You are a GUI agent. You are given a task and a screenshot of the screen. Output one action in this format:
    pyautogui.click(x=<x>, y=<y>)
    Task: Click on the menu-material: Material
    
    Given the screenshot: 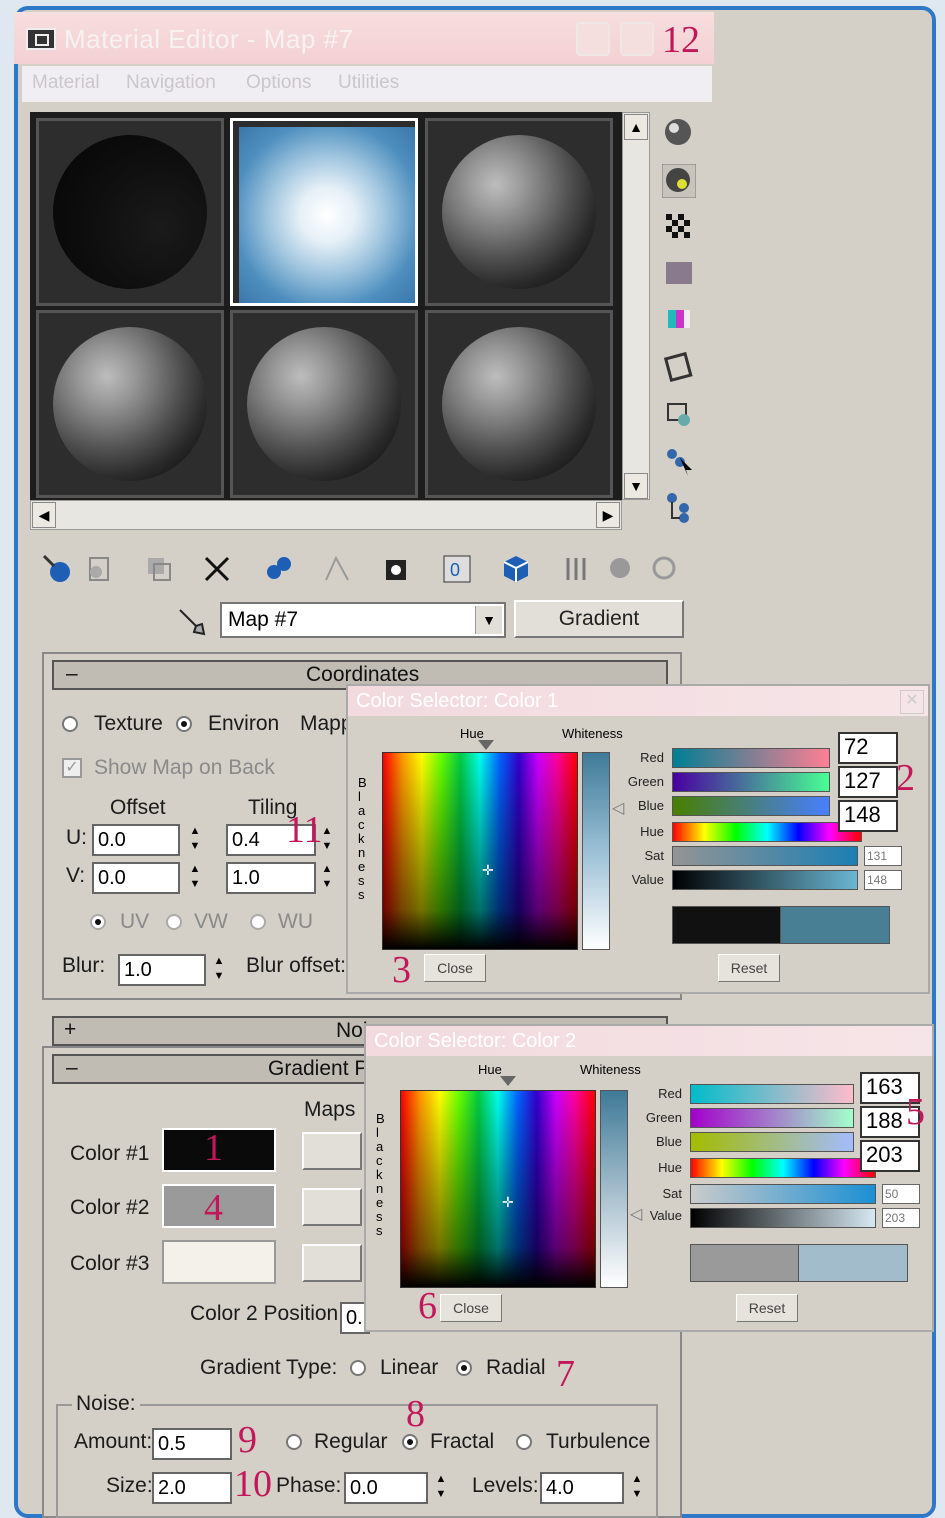 What is the action you would take?
    pyautogui.click(x=66, y=83)
    